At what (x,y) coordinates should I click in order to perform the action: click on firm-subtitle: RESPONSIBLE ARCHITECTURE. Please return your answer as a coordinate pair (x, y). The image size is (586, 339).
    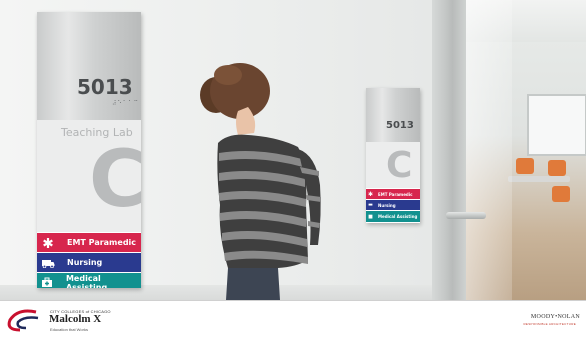
    Looking at the image, I should click on (549, 324).